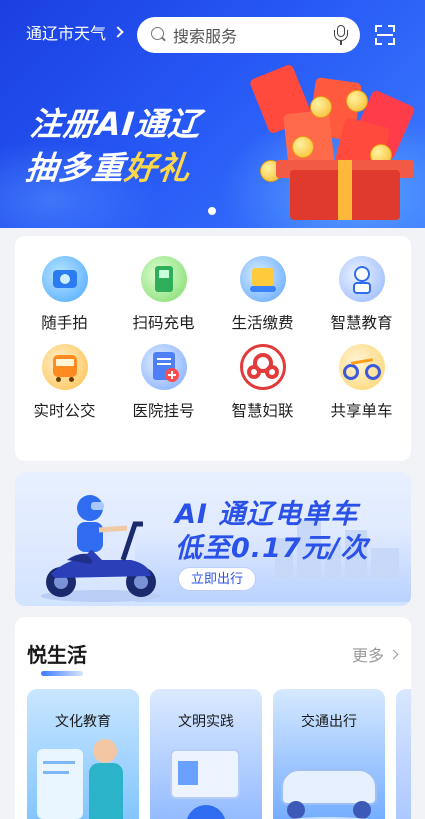 This screenshot has width=425, height=819. I want to click on more-label: 更多, so click(367, 655).